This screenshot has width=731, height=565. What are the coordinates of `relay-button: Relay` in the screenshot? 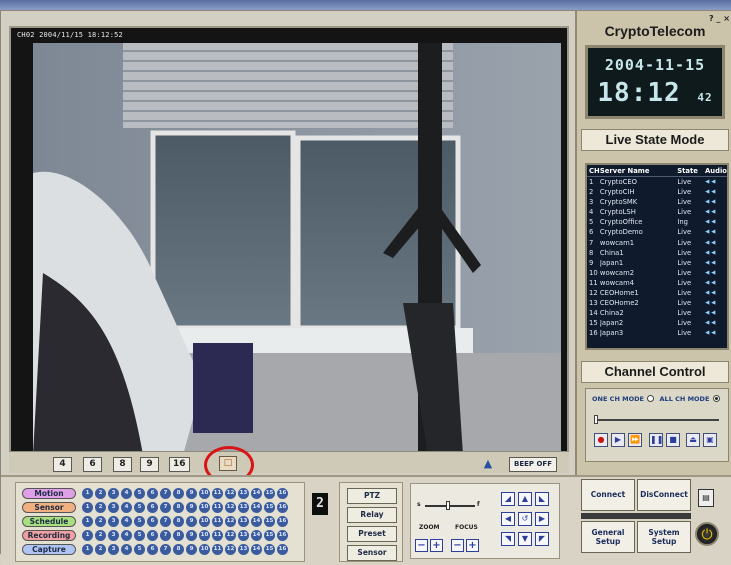 It's located at (372, 515).